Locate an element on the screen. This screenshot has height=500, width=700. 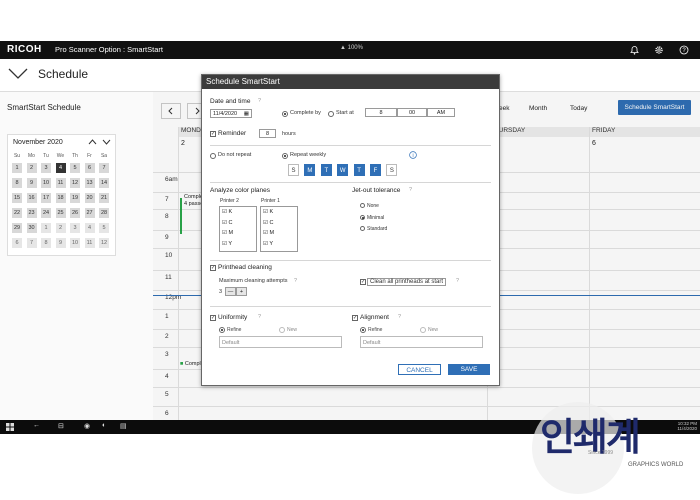
back-arrow-icon: ← is located at coordinates (36, 425).